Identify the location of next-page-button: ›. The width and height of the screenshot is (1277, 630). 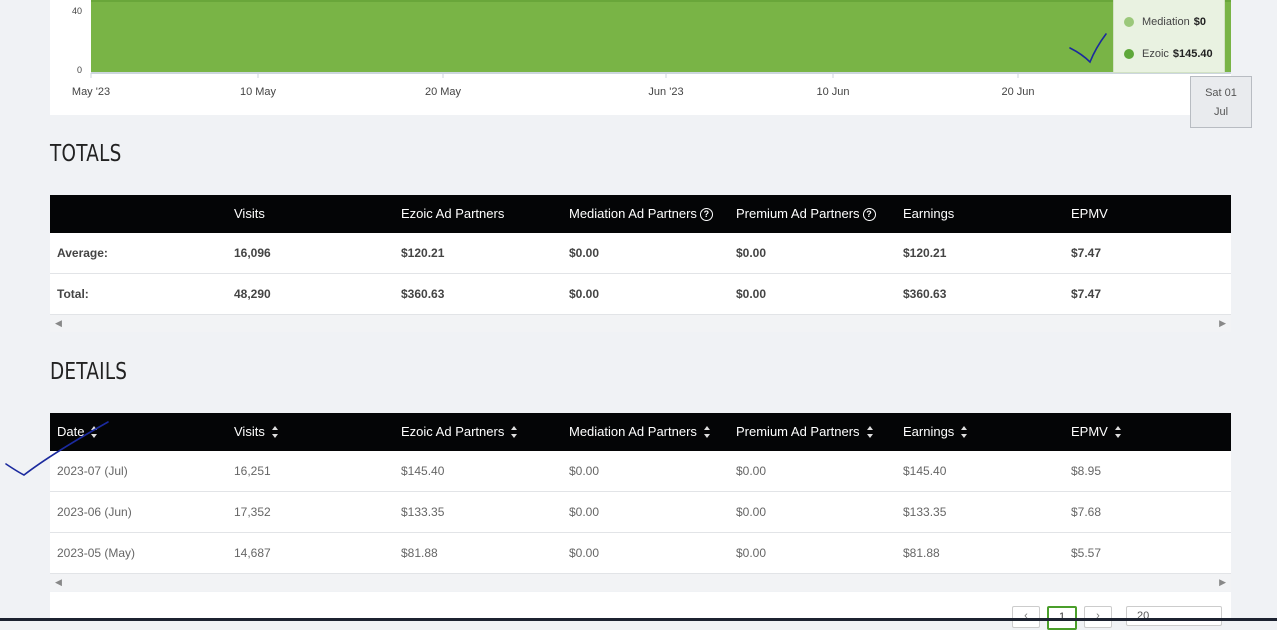
(1098, 617).